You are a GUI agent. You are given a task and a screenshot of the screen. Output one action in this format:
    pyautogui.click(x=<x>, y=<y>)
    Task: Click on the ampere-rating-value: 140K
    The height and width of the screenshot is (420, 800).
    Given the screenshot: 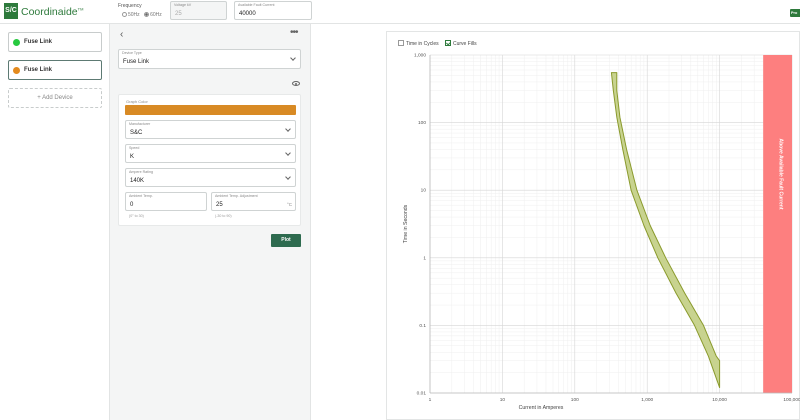 What is the action you would take?
    pyautogui.click(x=137, y=181)
    